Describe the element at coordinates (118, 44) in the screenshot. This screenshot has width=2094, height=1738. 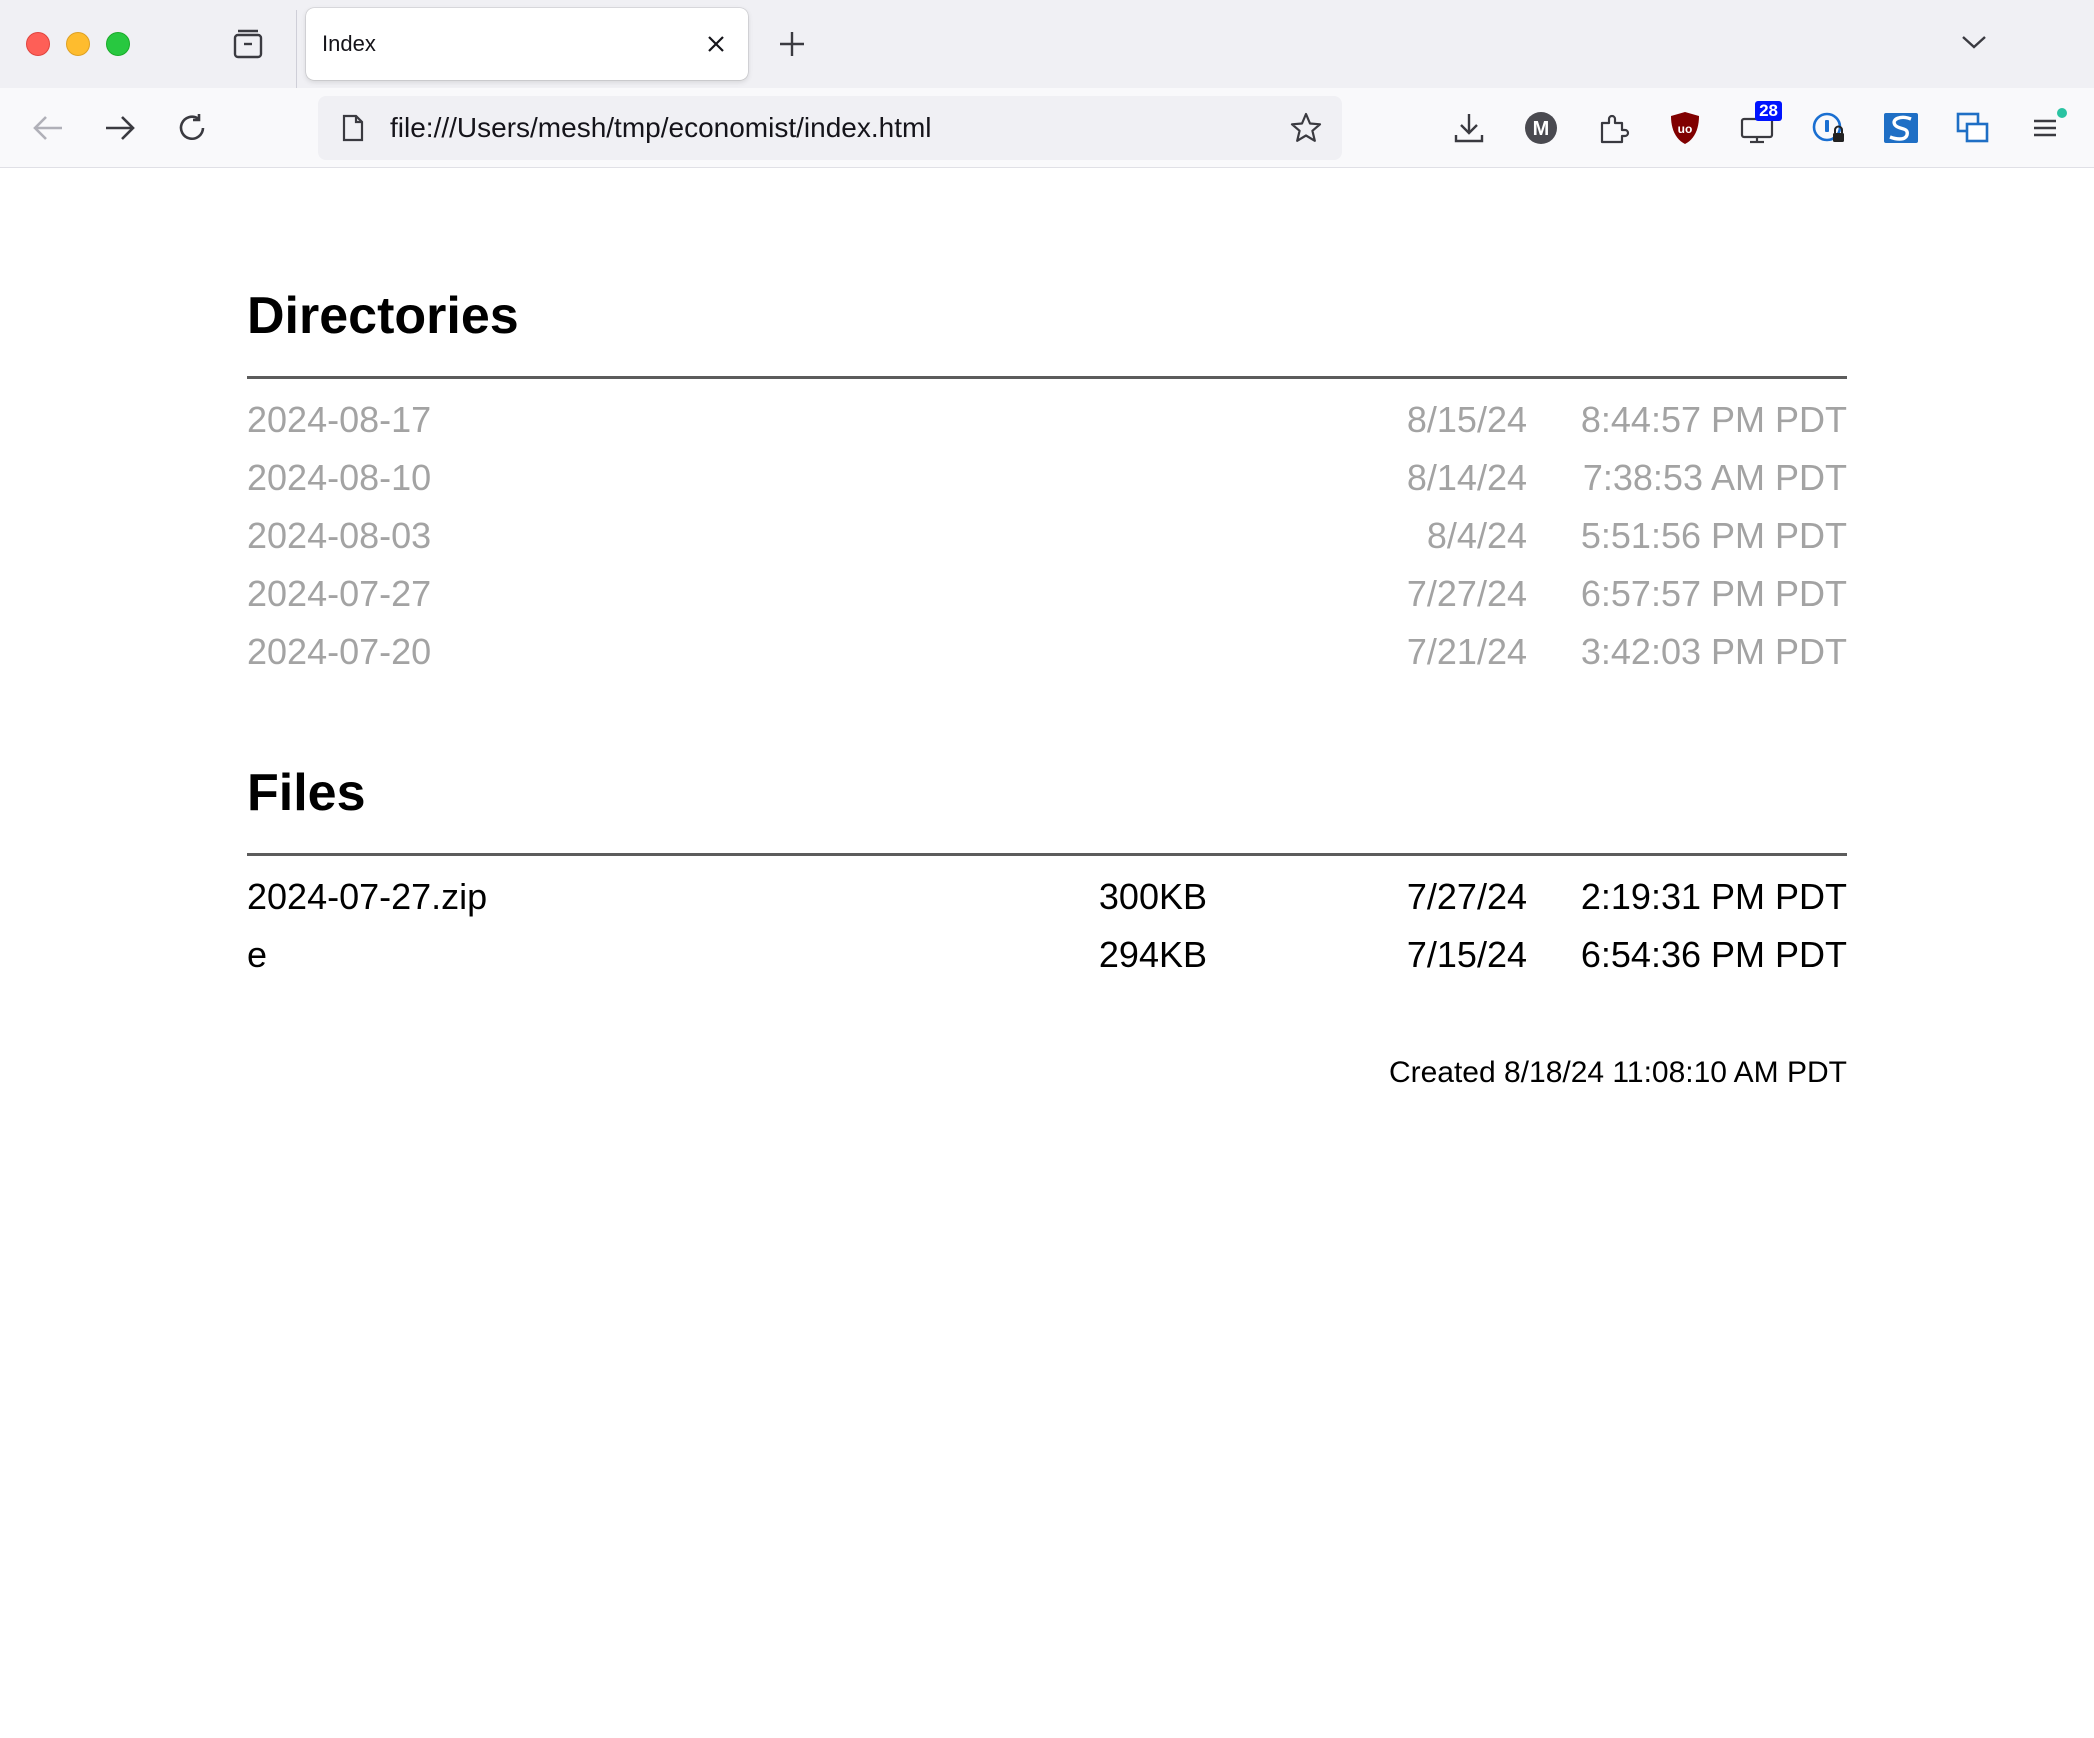
I see `zoom-window-button` at that location.